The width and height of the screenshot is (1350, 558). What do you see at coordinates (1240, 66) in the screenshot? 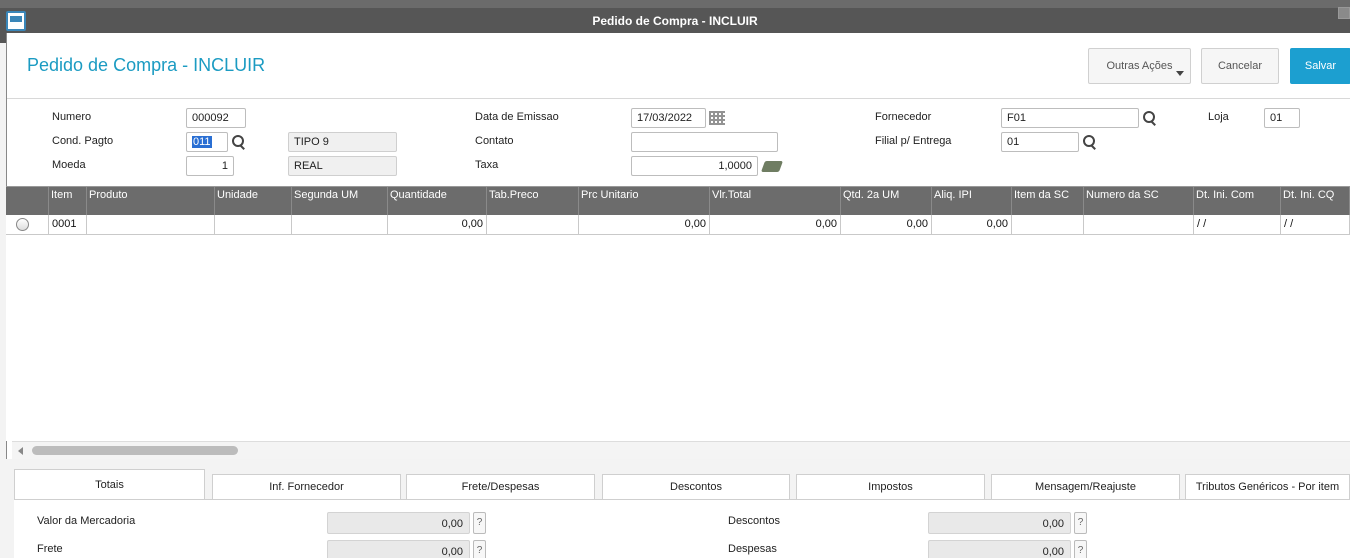
I see `cancel-button: Cancelar` at bounding box center [1240, 66].